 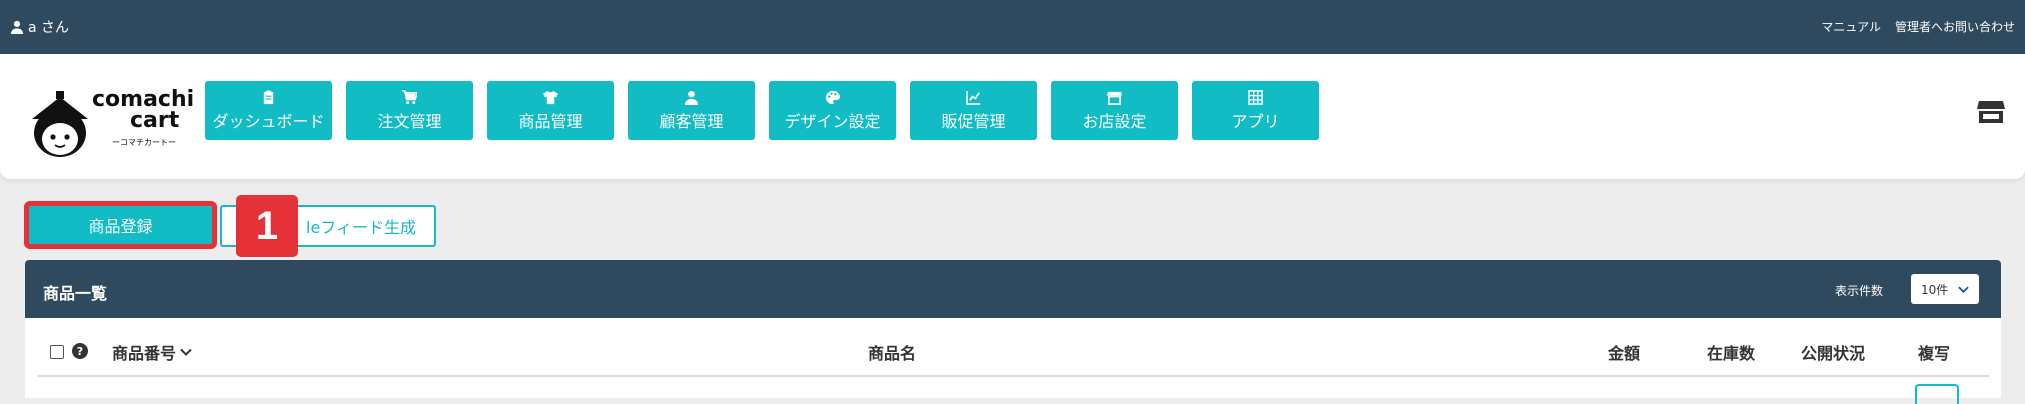 What do you see at coordinates (1013, 289) in the screenshot?
I see `product-list-header: 商品一覧 表示件数 10件` at bounding box center [1013, 289].